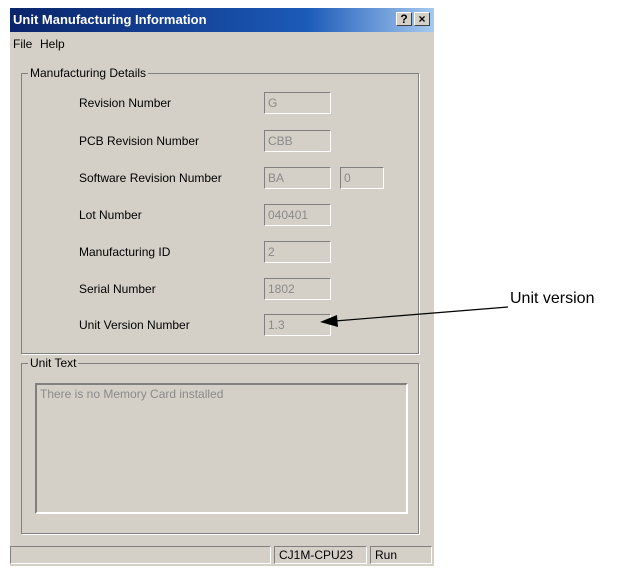  What do you see at coordinates (414, 316) in the screenshot?
I see `callout-arrow` at bounding box center [414, 316].